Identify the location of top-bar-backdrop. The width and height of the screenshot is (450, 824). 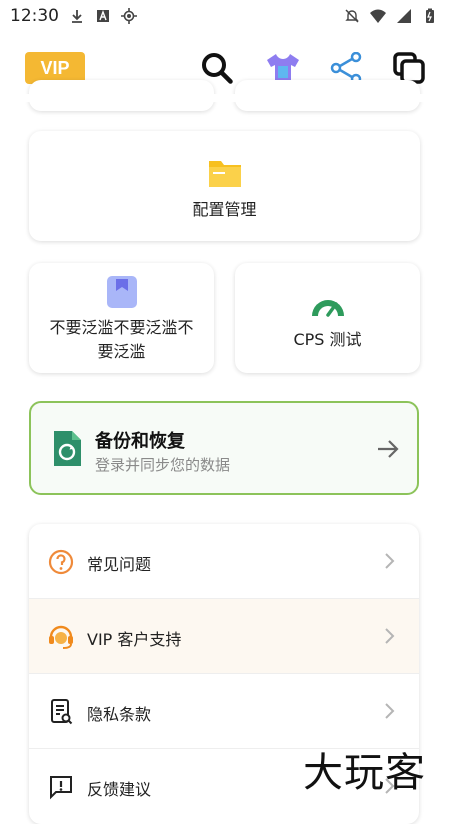
(225, 98).